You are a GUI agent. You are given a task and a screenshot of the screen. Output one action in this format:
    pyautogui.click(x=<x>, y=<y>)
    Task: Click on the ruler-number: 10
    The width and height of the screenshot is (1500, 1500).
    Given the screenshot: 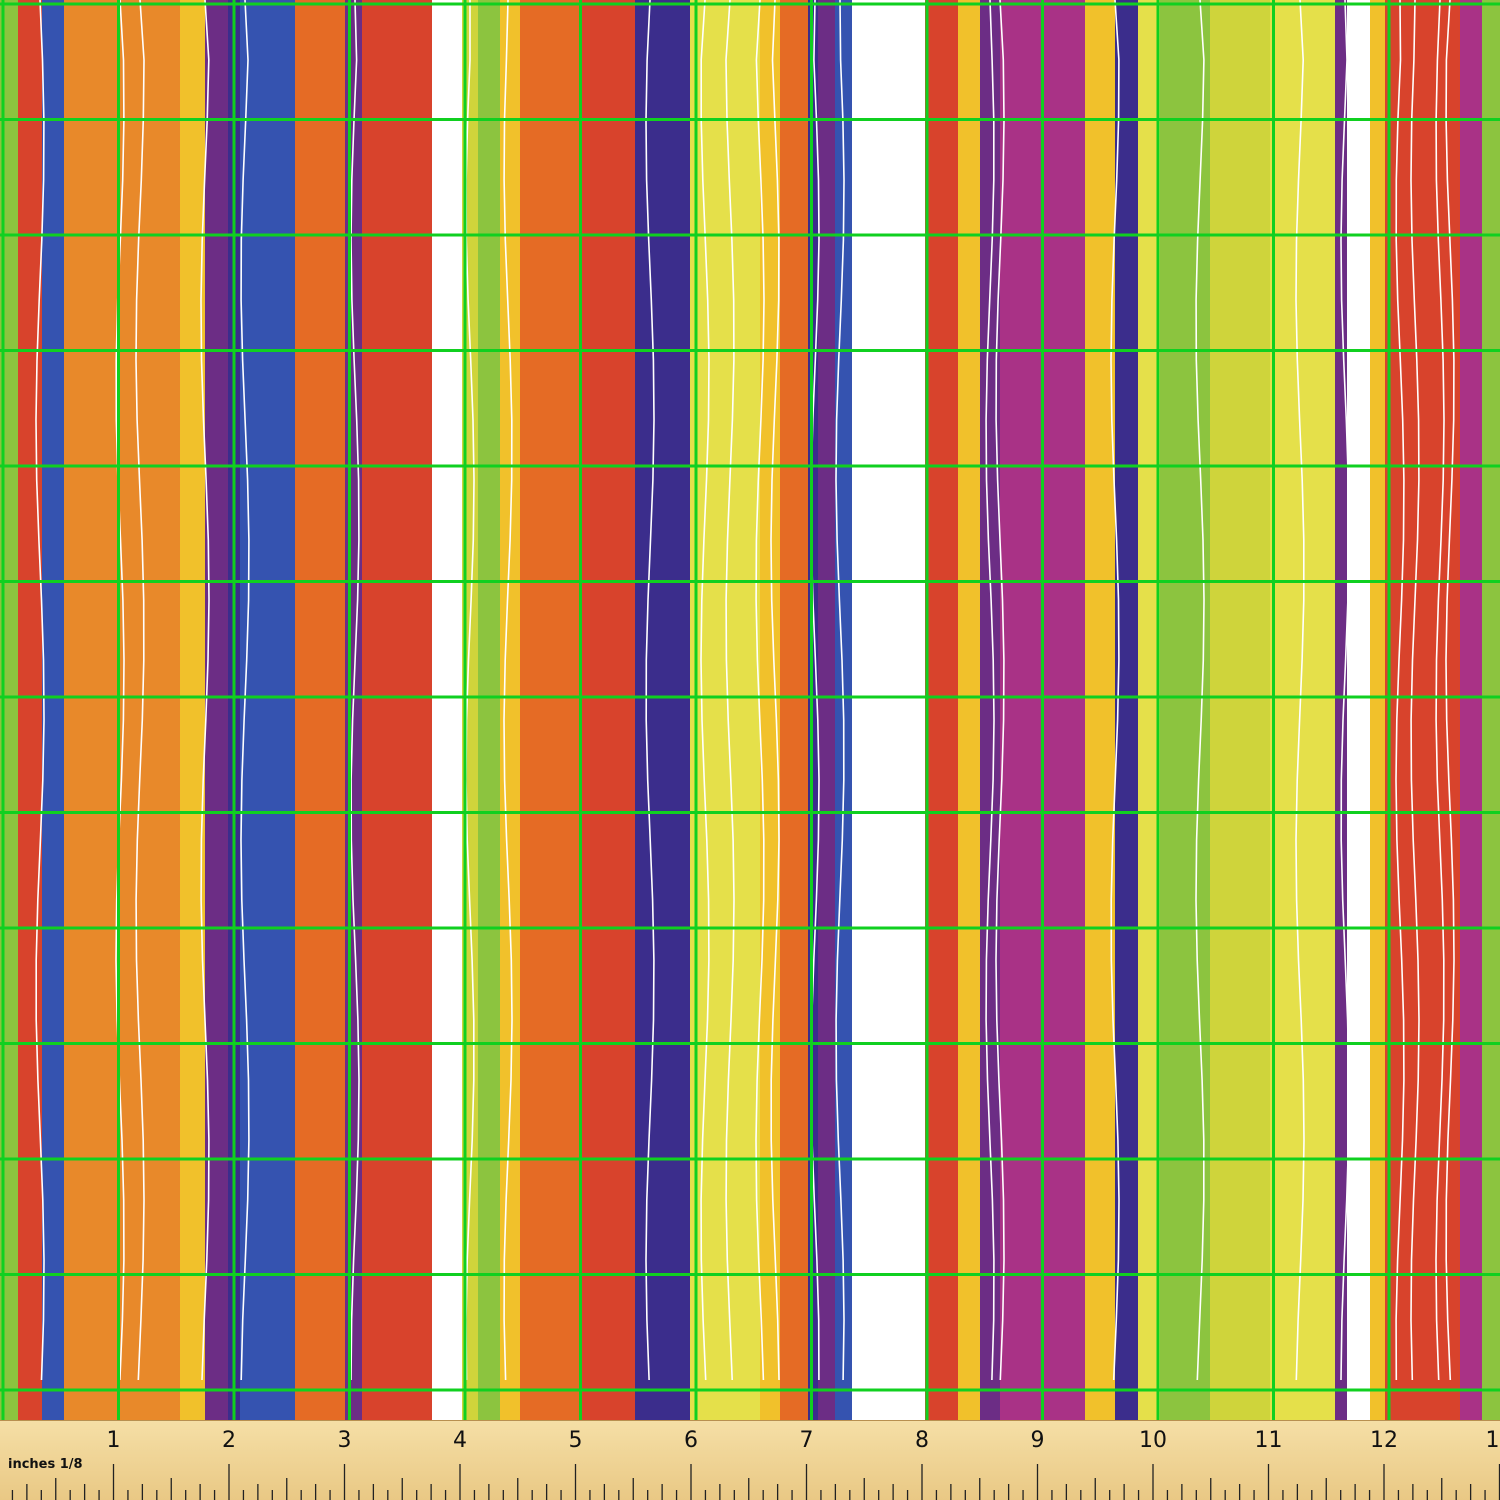 What is the action you would take?
    pyautogui.click(x=1153, y=1440)
    